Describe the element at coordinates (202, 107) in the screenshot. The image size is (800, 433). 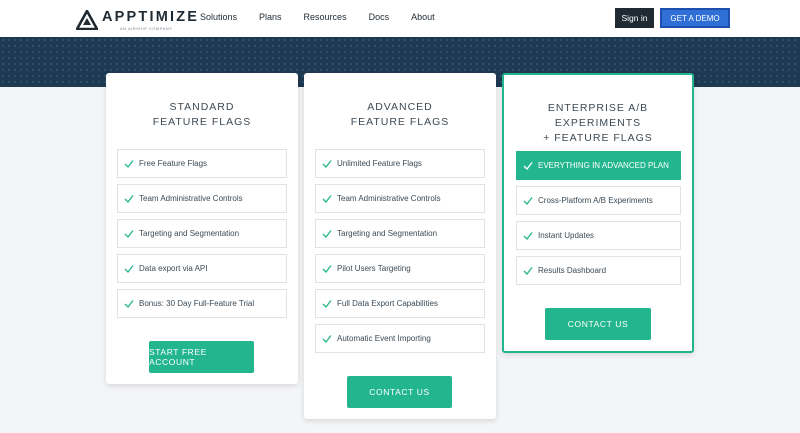
I see `plan-title-line: STANDARD` at that location.